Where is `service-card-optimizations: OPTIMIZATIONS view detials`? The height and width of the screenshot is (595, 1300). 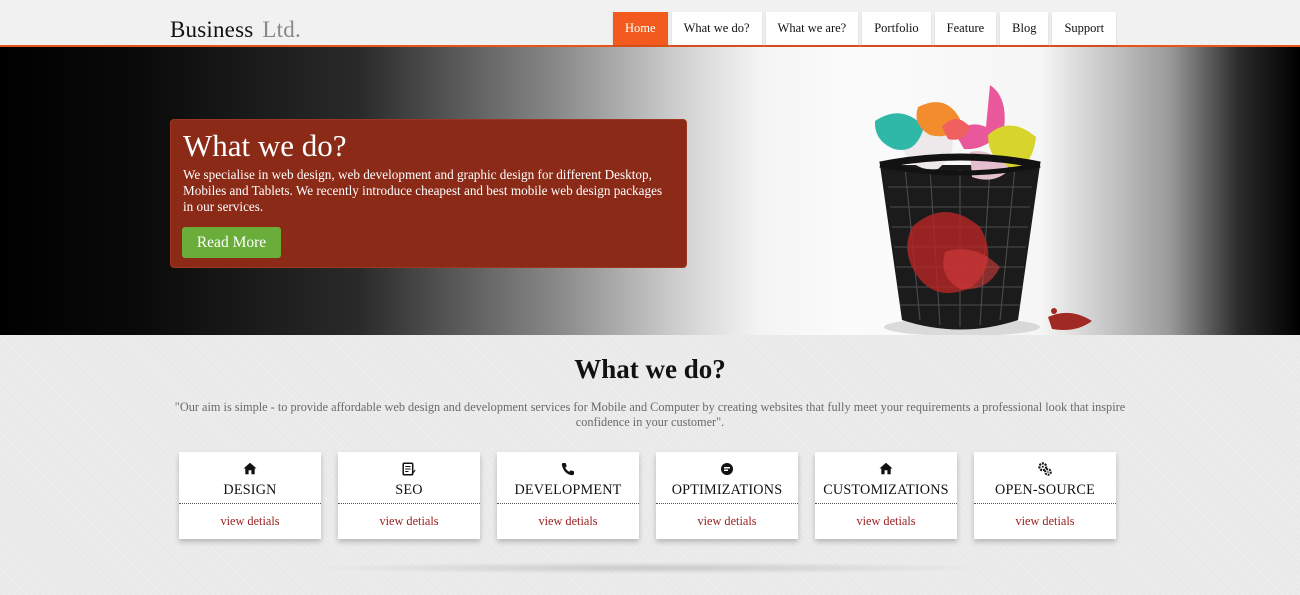
service-card-optimizations: OPTIMIZATIONS view detials is located at coordinates (727, 495).